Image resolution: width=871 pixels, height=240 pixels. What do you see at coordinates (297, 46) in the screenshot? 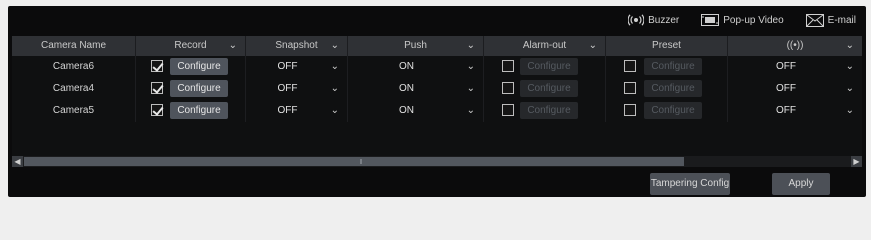
I see `col-snapshot: Snapshot ⌄` at bounding box center [297, 46].